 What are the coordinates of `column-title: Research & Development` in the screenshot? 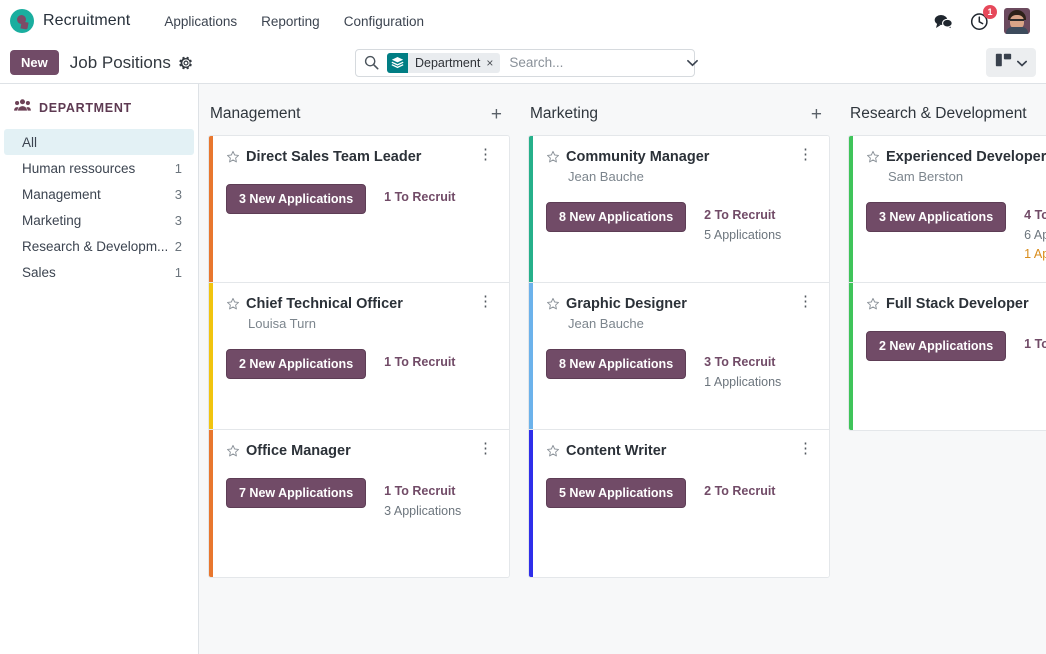 It's located at (938, 113).